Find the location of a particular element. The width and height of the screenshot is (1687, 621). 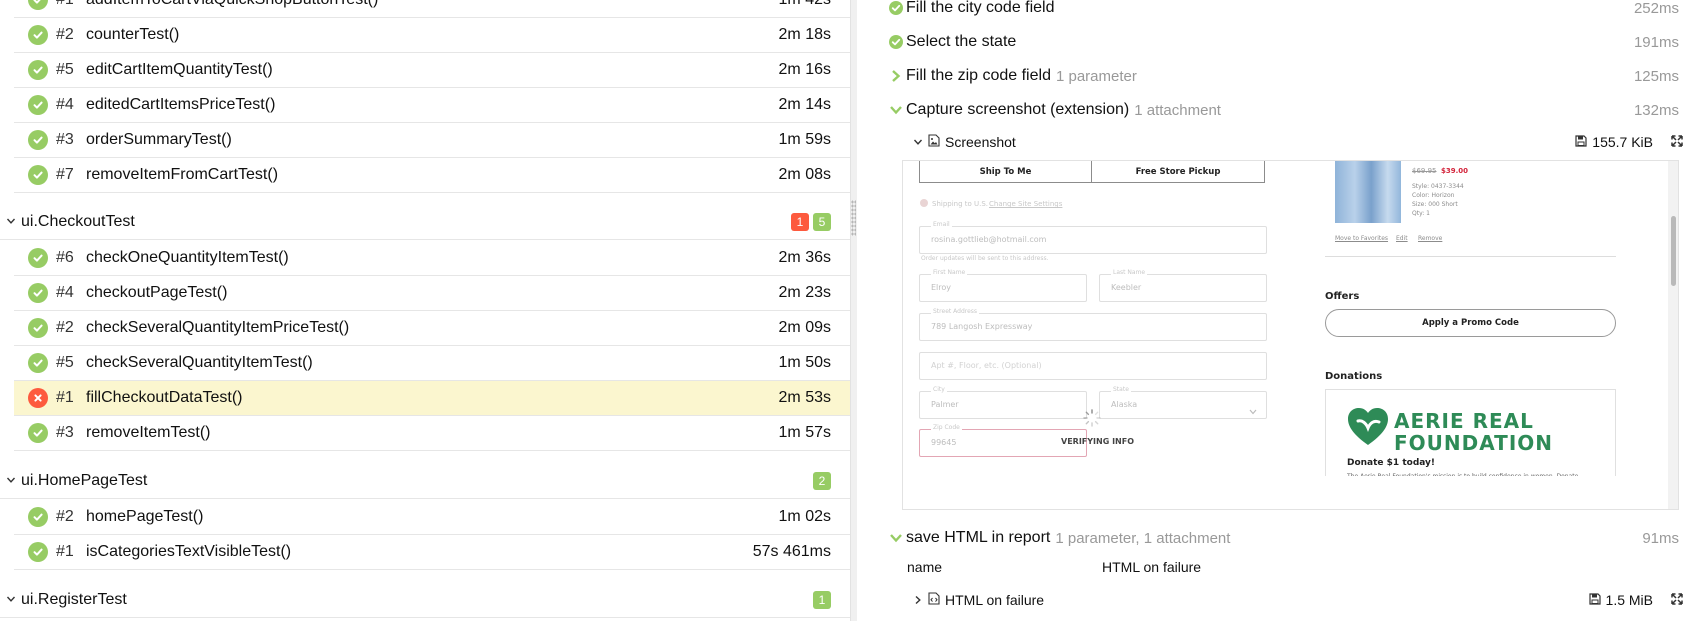

test-number: #6 is located at coordinates (65, 257).